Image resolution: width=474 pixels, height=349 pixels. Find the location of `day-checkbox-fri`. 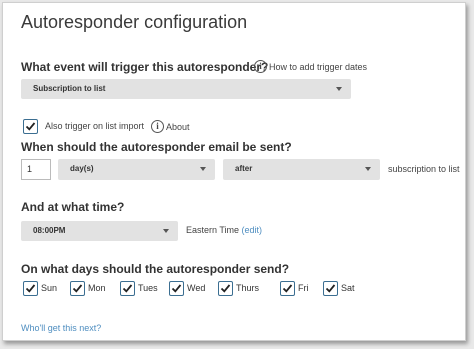

day-checkbox-fri is located at coordinates (287, 288).